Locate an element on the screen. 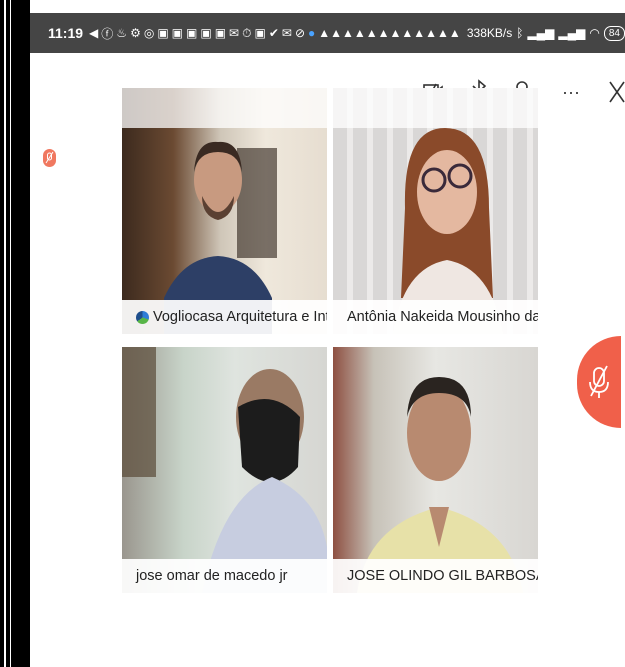  participant-tile: Vogliocasa Arquitetura e Interiores is located at coordinates (224, 211).